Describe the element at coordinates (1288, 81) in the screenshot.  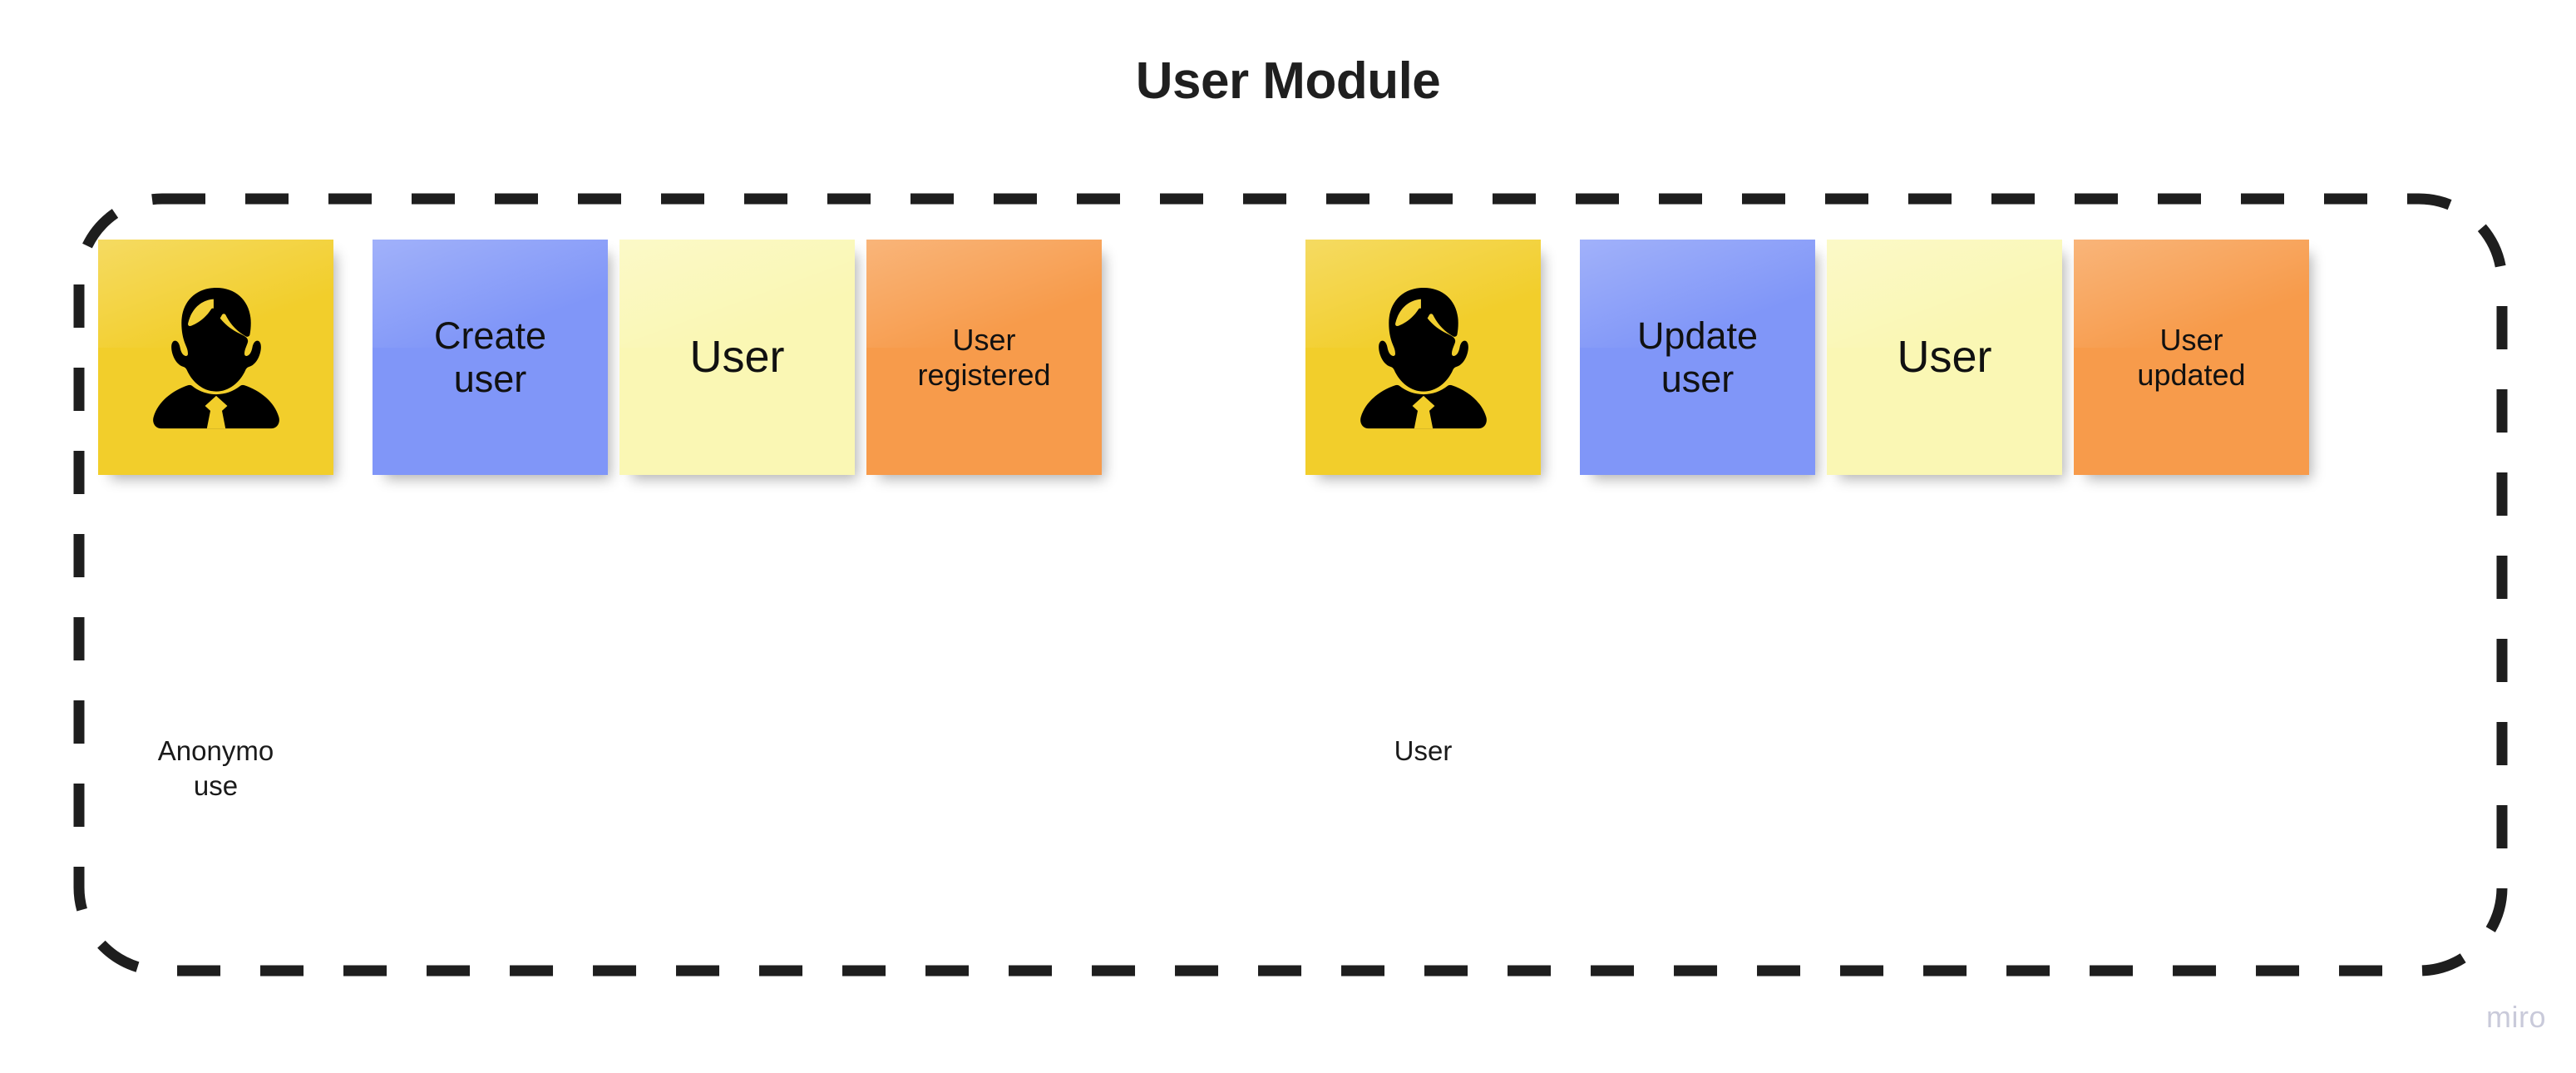
I see `page-title: User Module` at that location.